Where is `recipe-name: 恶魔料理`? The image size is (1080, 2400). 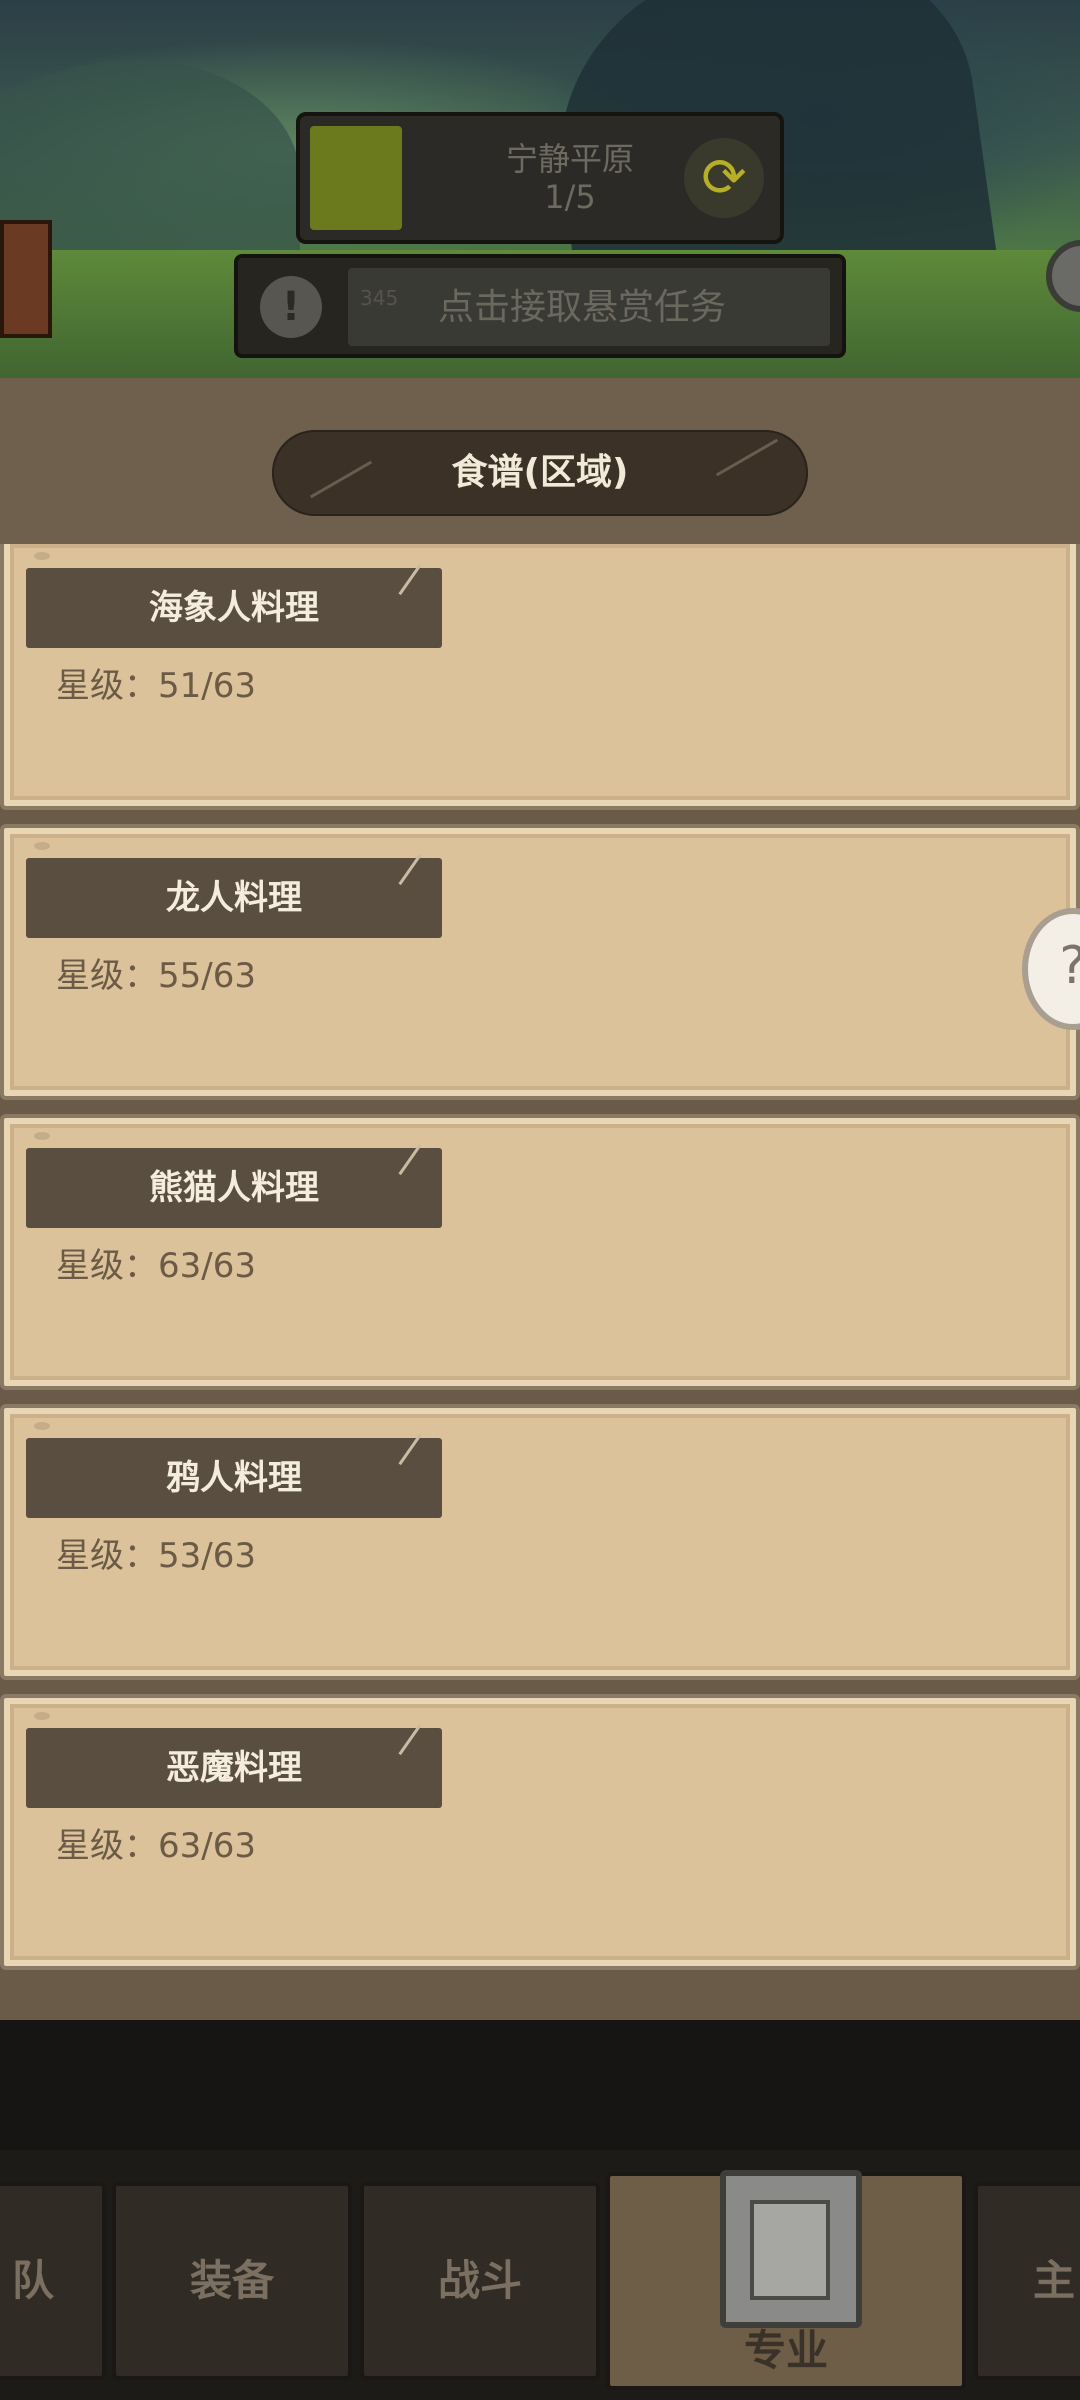 recipe-name: 恶魔料理 is located at coordinates (234, 1768).